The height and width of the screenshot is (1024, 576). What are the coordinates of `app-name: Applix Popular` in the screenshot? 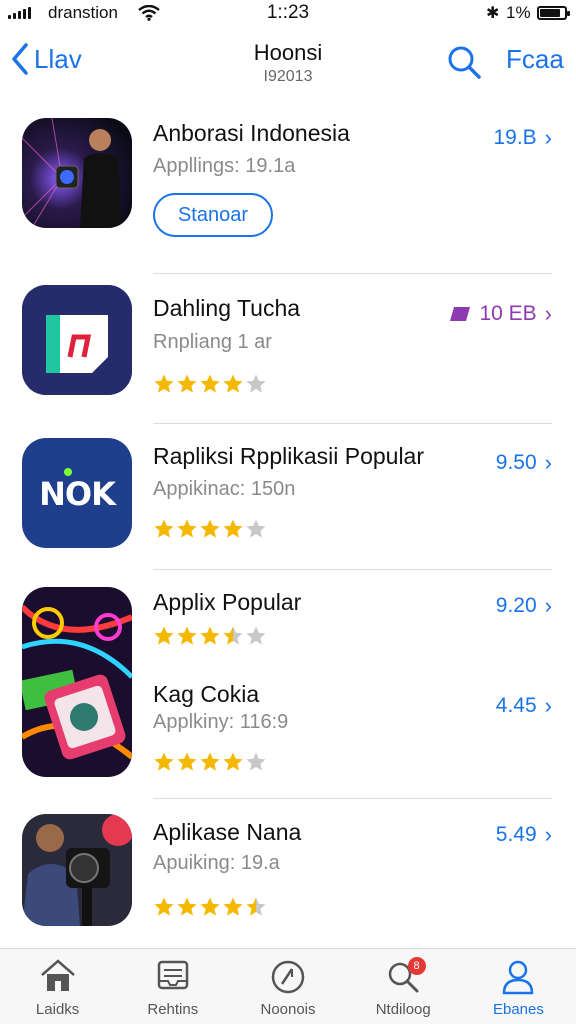 It's located at (227, 602).